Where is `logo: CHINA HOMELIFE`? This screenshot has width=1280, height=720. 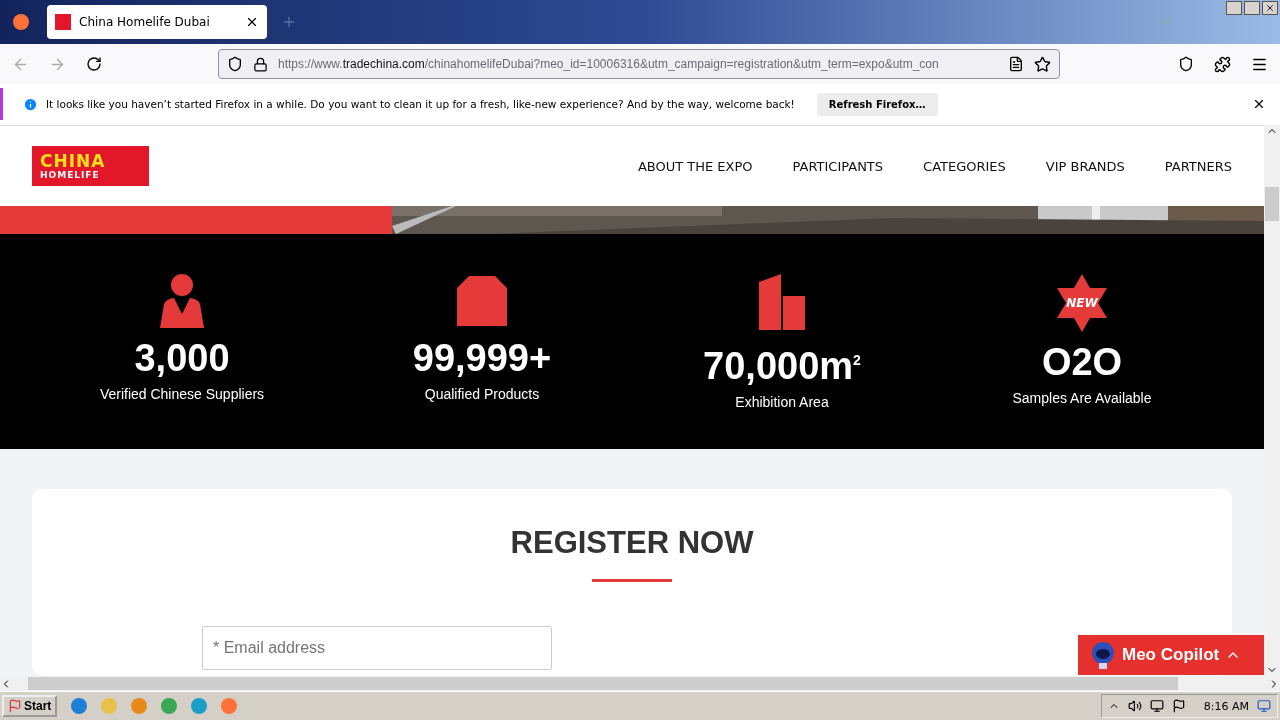
logo: CHINA HOMELIFE is located at coordinates (90, 166).